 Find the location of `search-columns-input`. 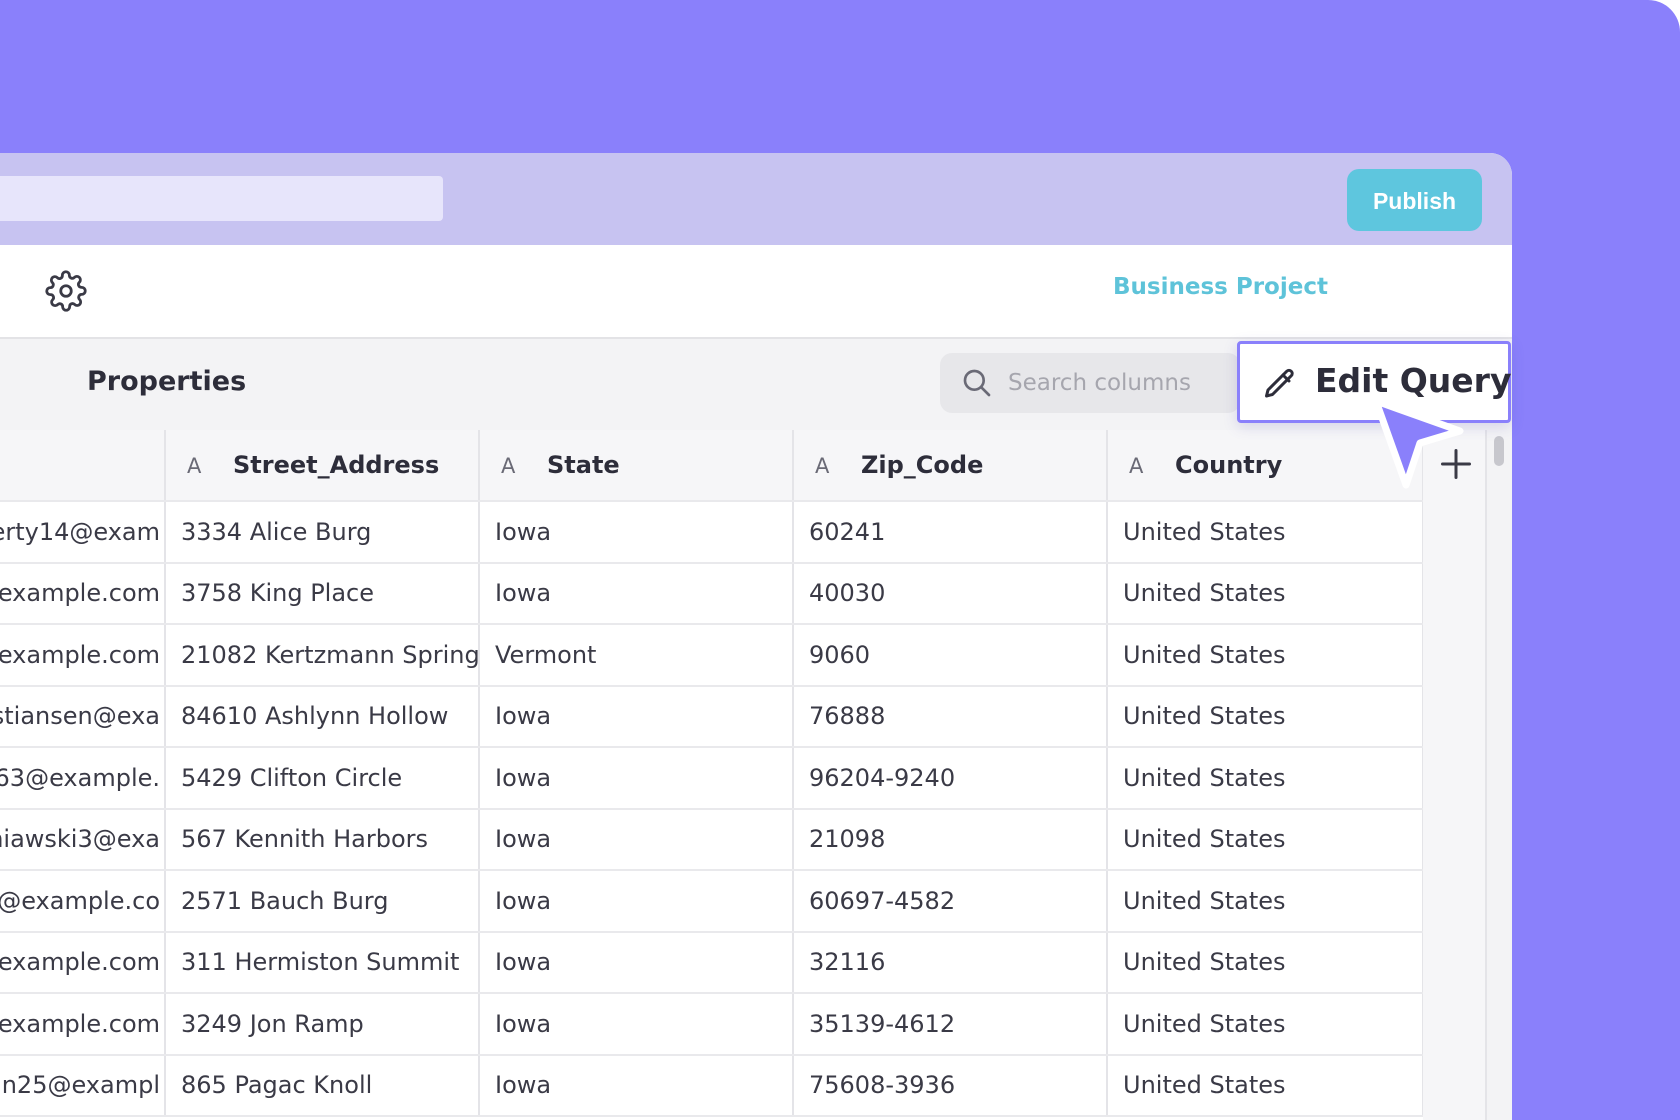

search-columns-input is located at coordinates (1118, 383).